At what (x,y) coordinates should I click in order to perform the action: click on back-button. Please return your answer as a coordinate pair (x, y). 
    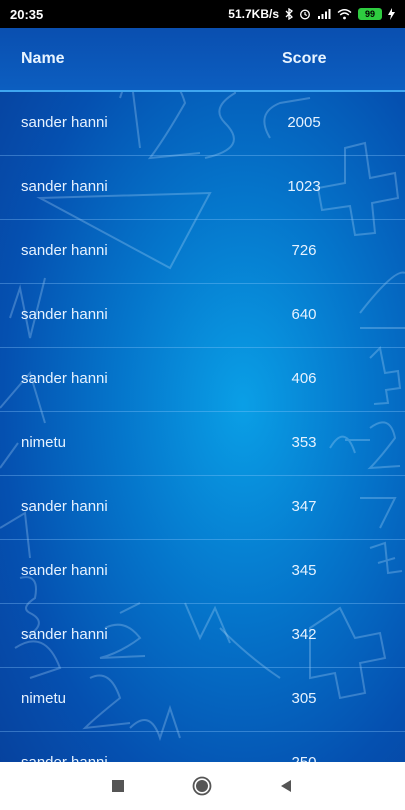
    Looking at the image, I should click on (286, 786).